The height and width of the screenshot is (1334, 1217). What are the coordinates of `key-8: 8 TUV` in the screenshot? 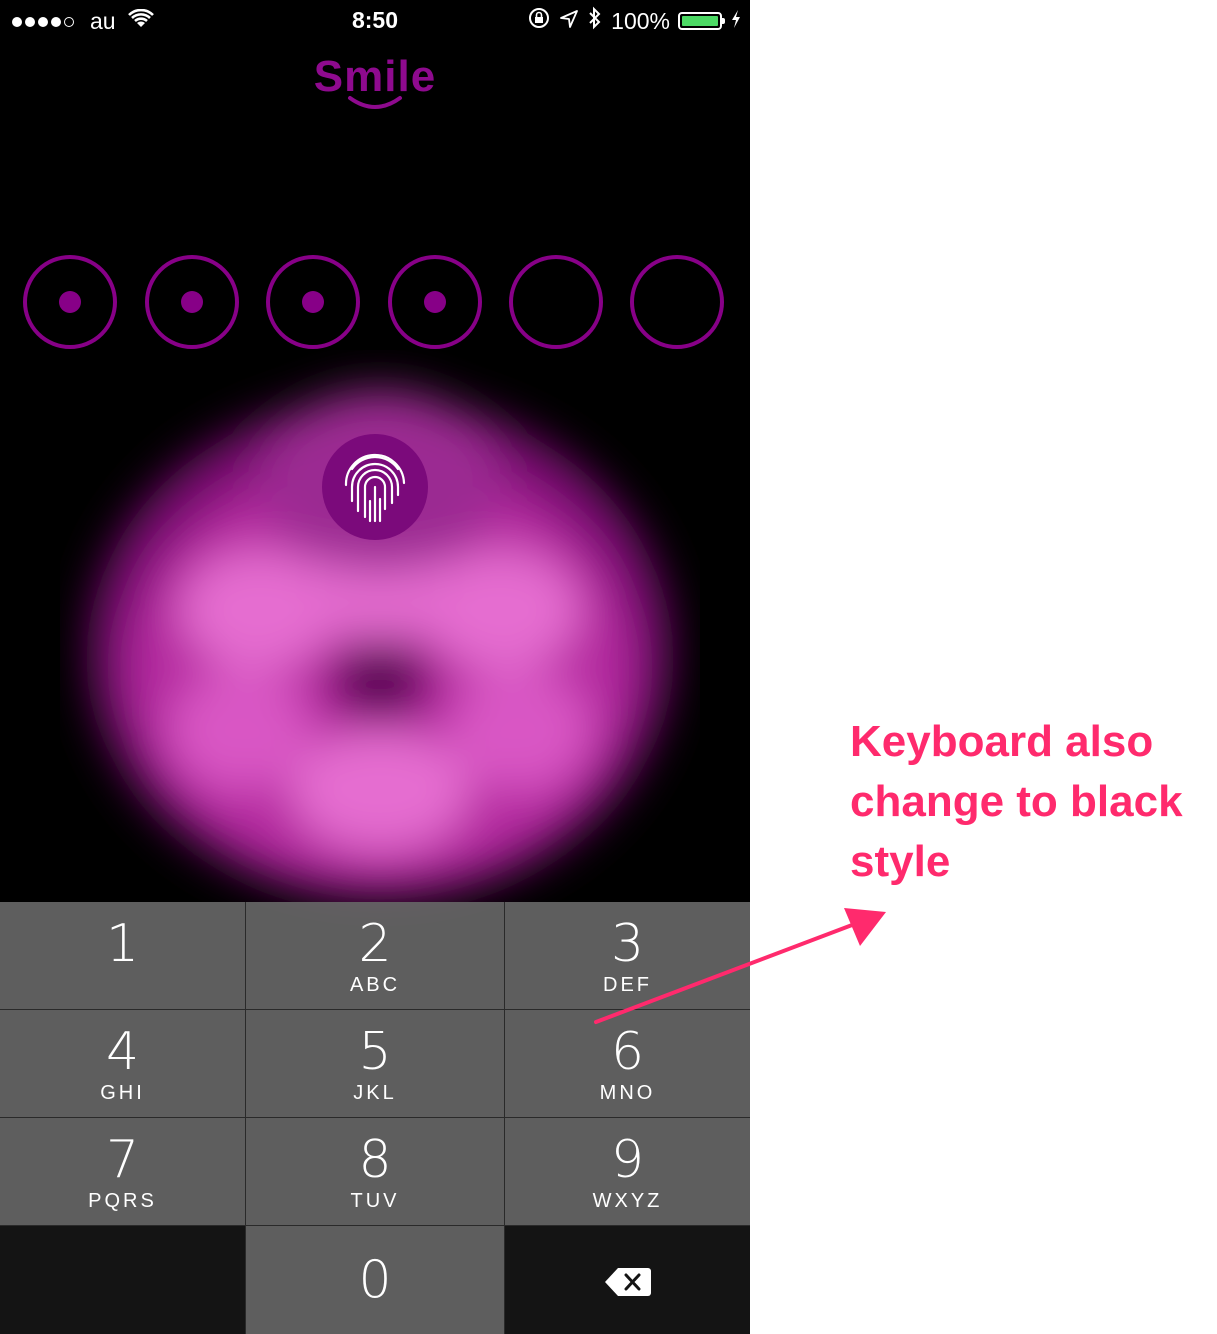 It's located at (375, 1172).